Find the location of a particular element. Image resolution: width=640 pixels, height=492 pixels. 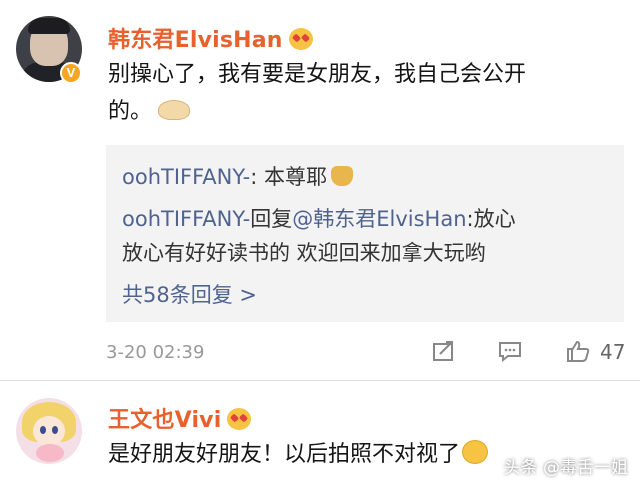

avatar is located at coordinates (49, 431).